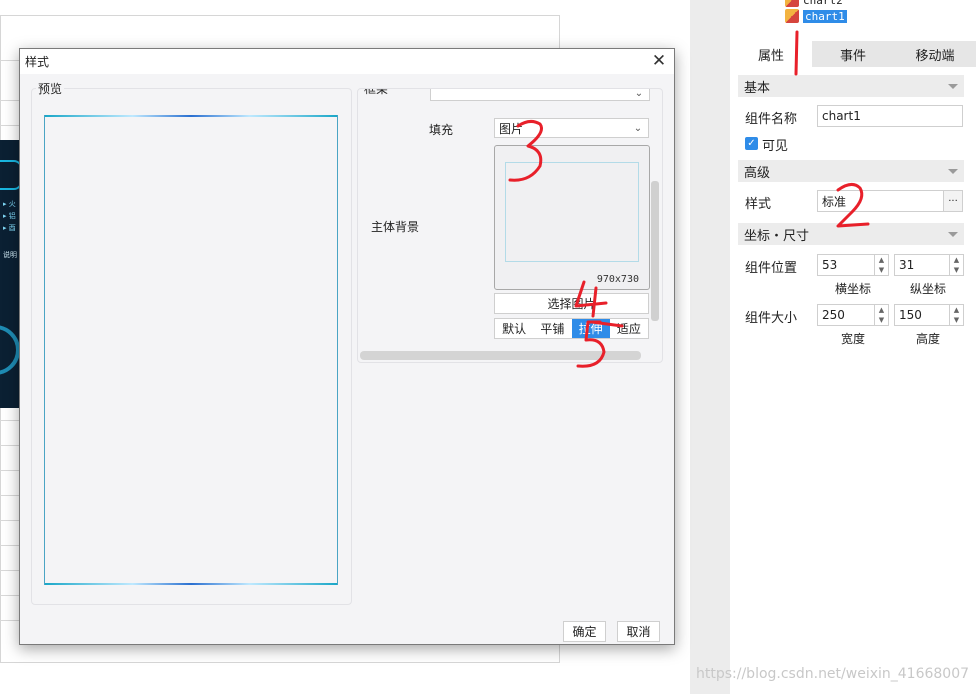 This screenshot has height=694, width=976. Describe the element at coordinates (833, 674) in the screenshot. I see `watermark: https://blog.csdn.net/weixin_41668007` at that location.